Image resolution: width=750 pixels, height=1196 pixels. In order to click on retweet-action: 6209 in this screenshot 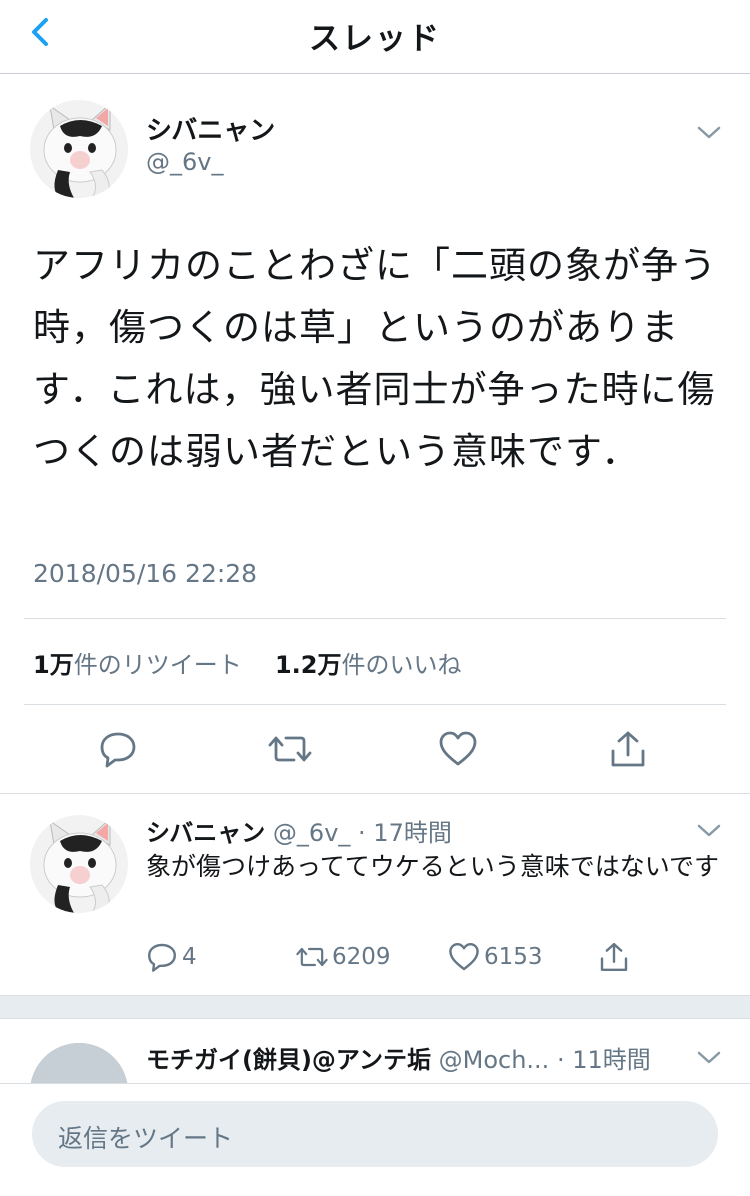, I will do `click(343, 957)`.